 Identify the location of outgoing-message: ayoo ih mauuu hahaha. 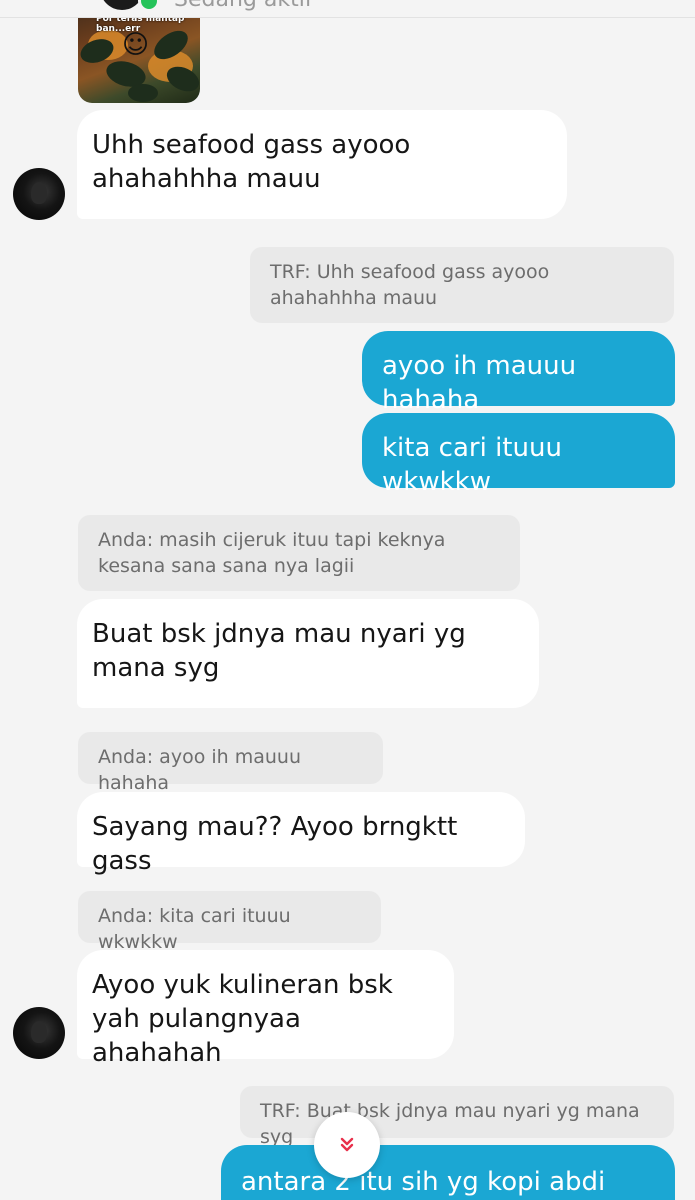
(518, 373).